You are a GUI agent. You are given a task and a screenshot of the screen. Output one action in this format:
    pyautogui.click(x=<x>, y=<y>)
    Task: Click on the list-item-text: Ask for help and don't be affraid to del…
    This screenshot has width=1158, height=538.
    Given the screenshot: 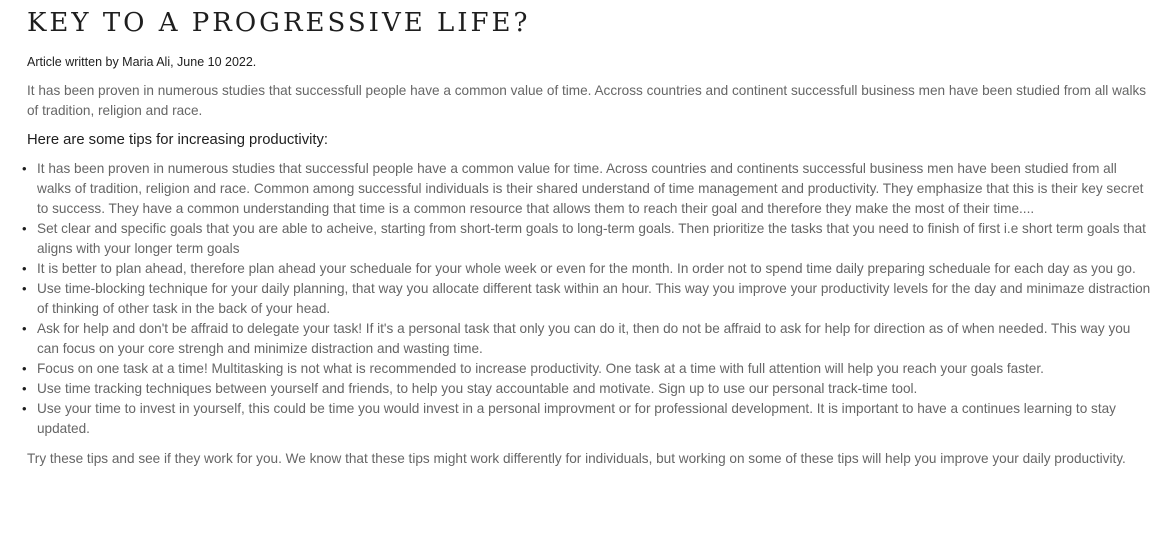 What is the action you would take?
    pyautogui.click(x=584, y=338)
    